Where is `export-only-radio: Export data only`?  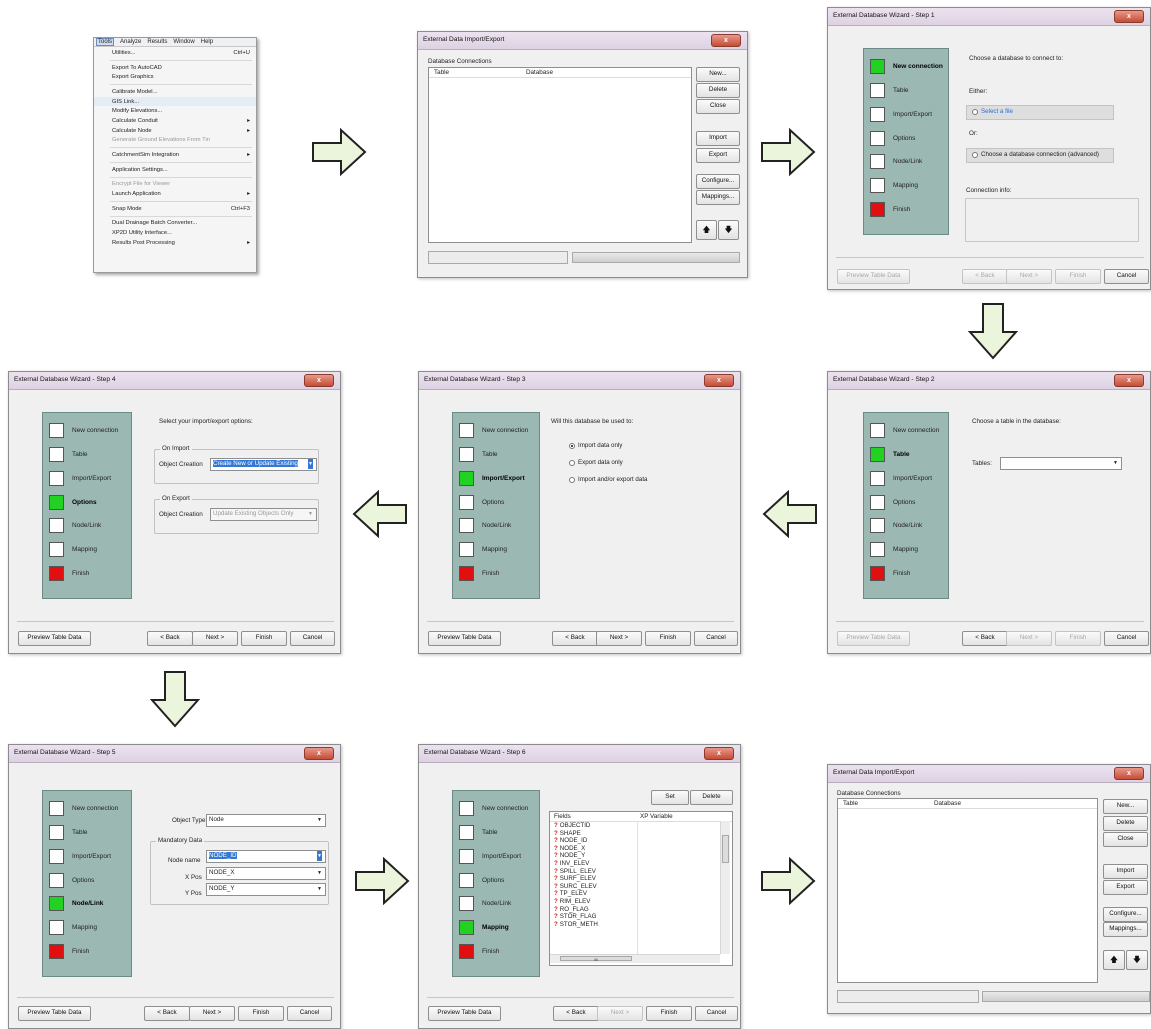 export-only-radio: Export data only is located at coordinates (596, 462).